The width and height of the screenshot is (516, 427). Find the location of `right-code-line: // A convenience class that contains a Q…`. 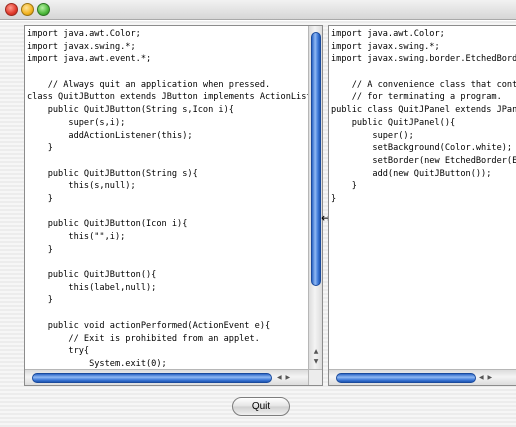

right-code-line: // A convenience class that contains a Q… is located at coordinates (433, 84).